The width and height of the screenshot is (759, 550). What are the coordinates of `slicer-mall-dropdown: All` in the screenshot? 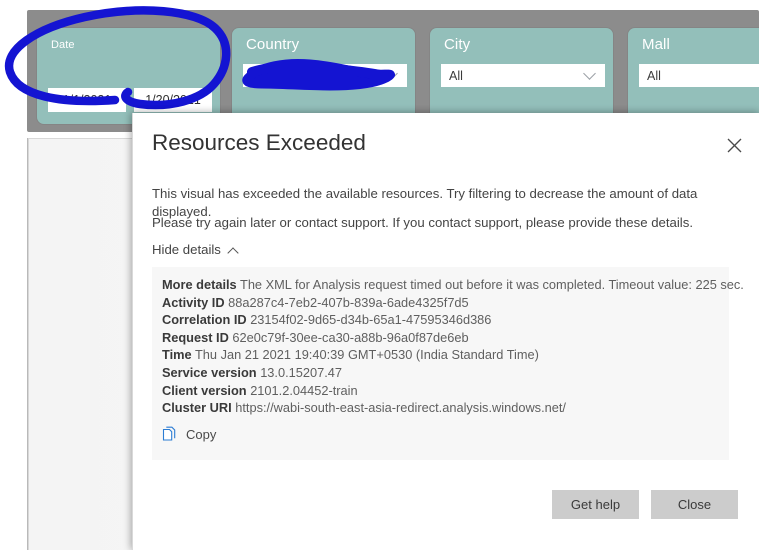 It's located at (699, 75).